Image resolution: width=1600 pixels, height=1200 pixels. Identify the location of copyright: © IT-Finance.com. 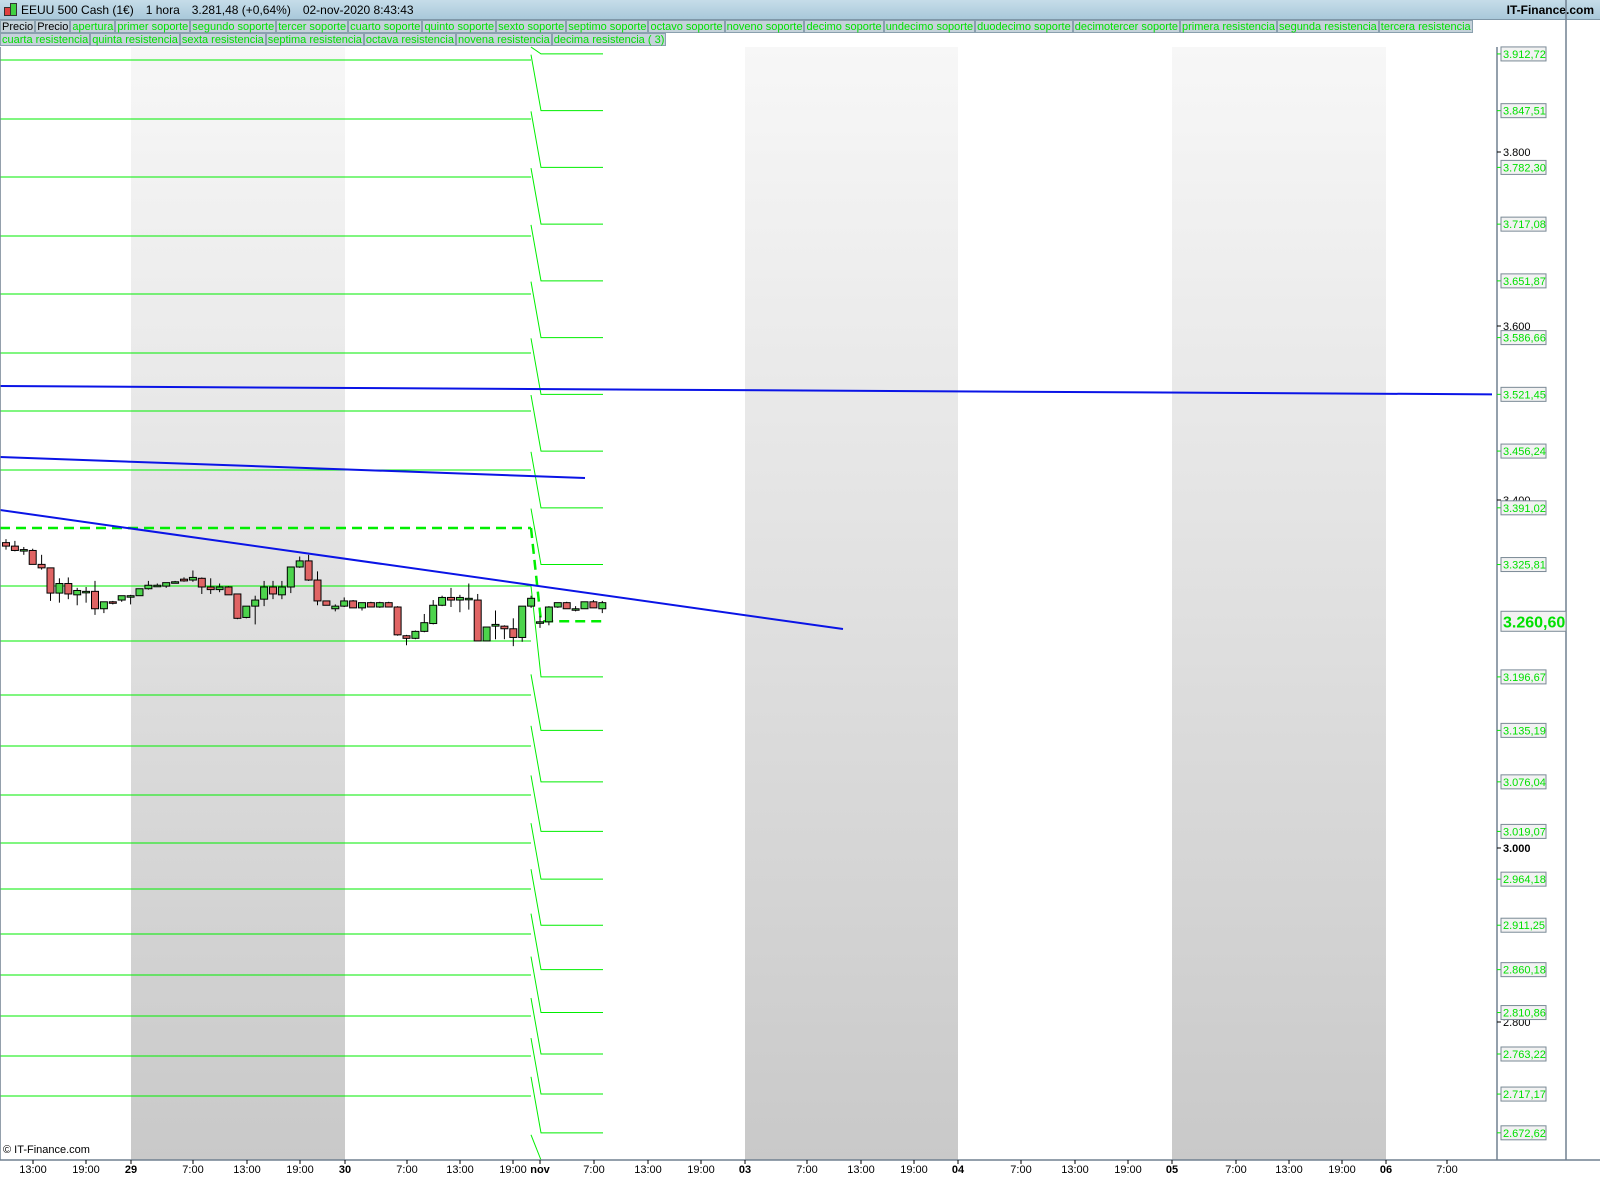
(46, 1150).